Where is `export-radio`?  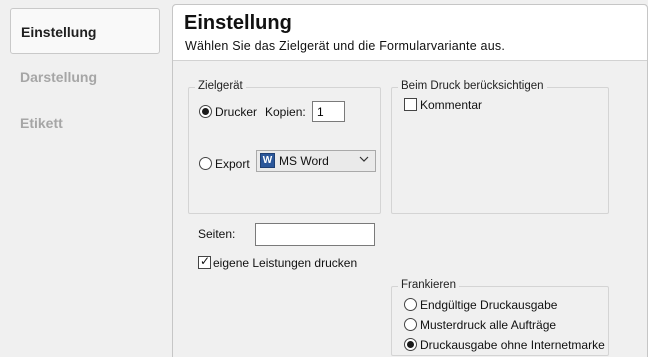
export-radio is located at coordinates (205, 163).